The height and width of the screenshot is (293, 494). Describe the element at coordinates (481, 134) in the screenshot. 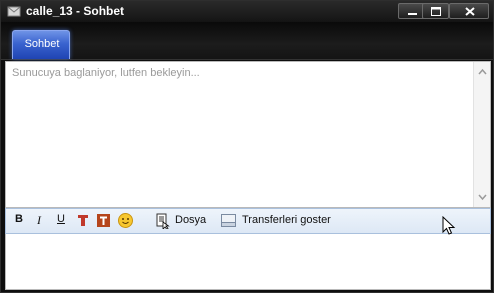

I see `vertical-scrollbar` at that location.